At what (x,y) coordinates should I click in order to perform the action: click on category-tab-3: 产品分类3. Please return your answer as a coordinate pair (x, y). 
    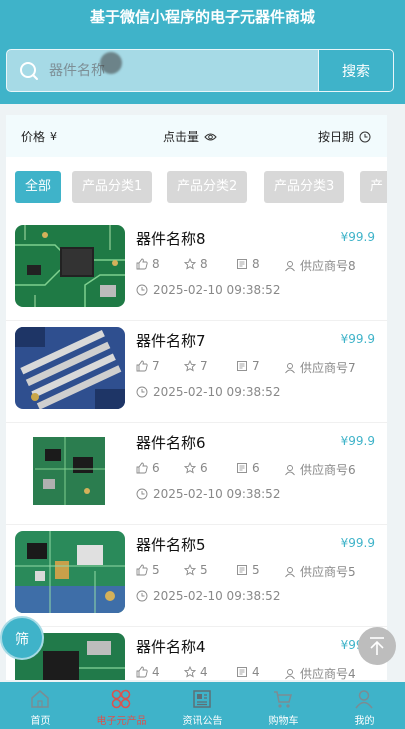
    Looking at the image, I should click on (304, 187).